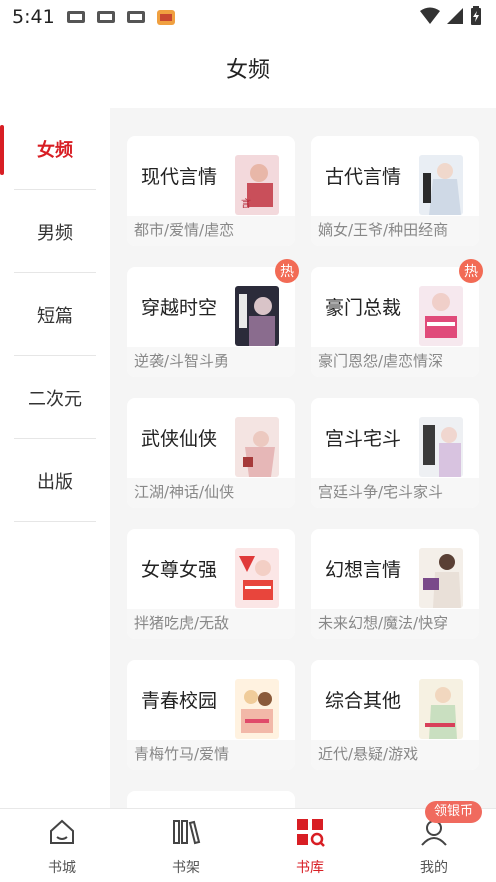  Describe the element at coordinates (395, 191) in the screenshot. I see `category-card: 古代言情 嫡女/王爷/种田经商` at that location.